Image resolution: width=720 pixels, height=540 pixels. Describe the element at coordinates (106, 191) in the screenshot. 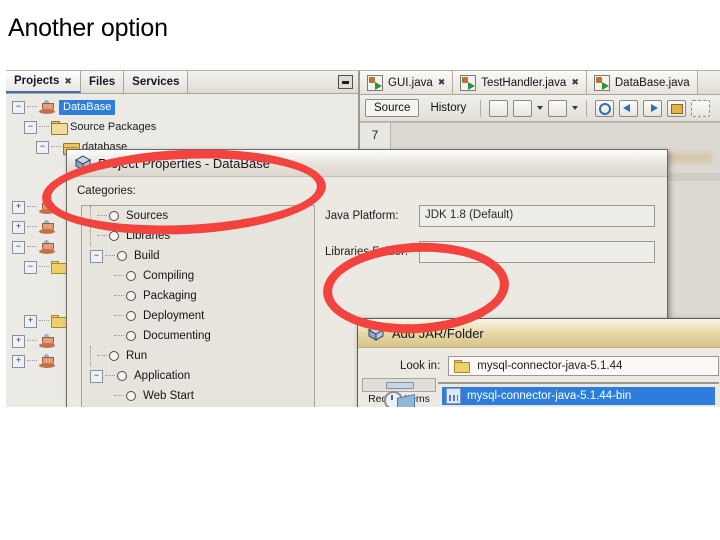

I see `categories-label: Categories:` at that location.